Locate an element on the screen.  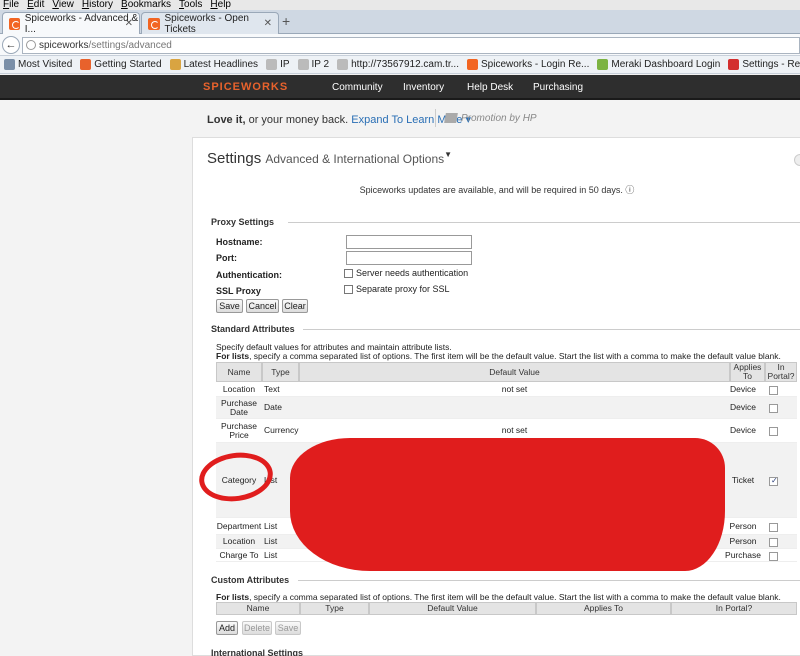
ssl-proxy-label: SSL Proxy is located at coordinates (238, 291).